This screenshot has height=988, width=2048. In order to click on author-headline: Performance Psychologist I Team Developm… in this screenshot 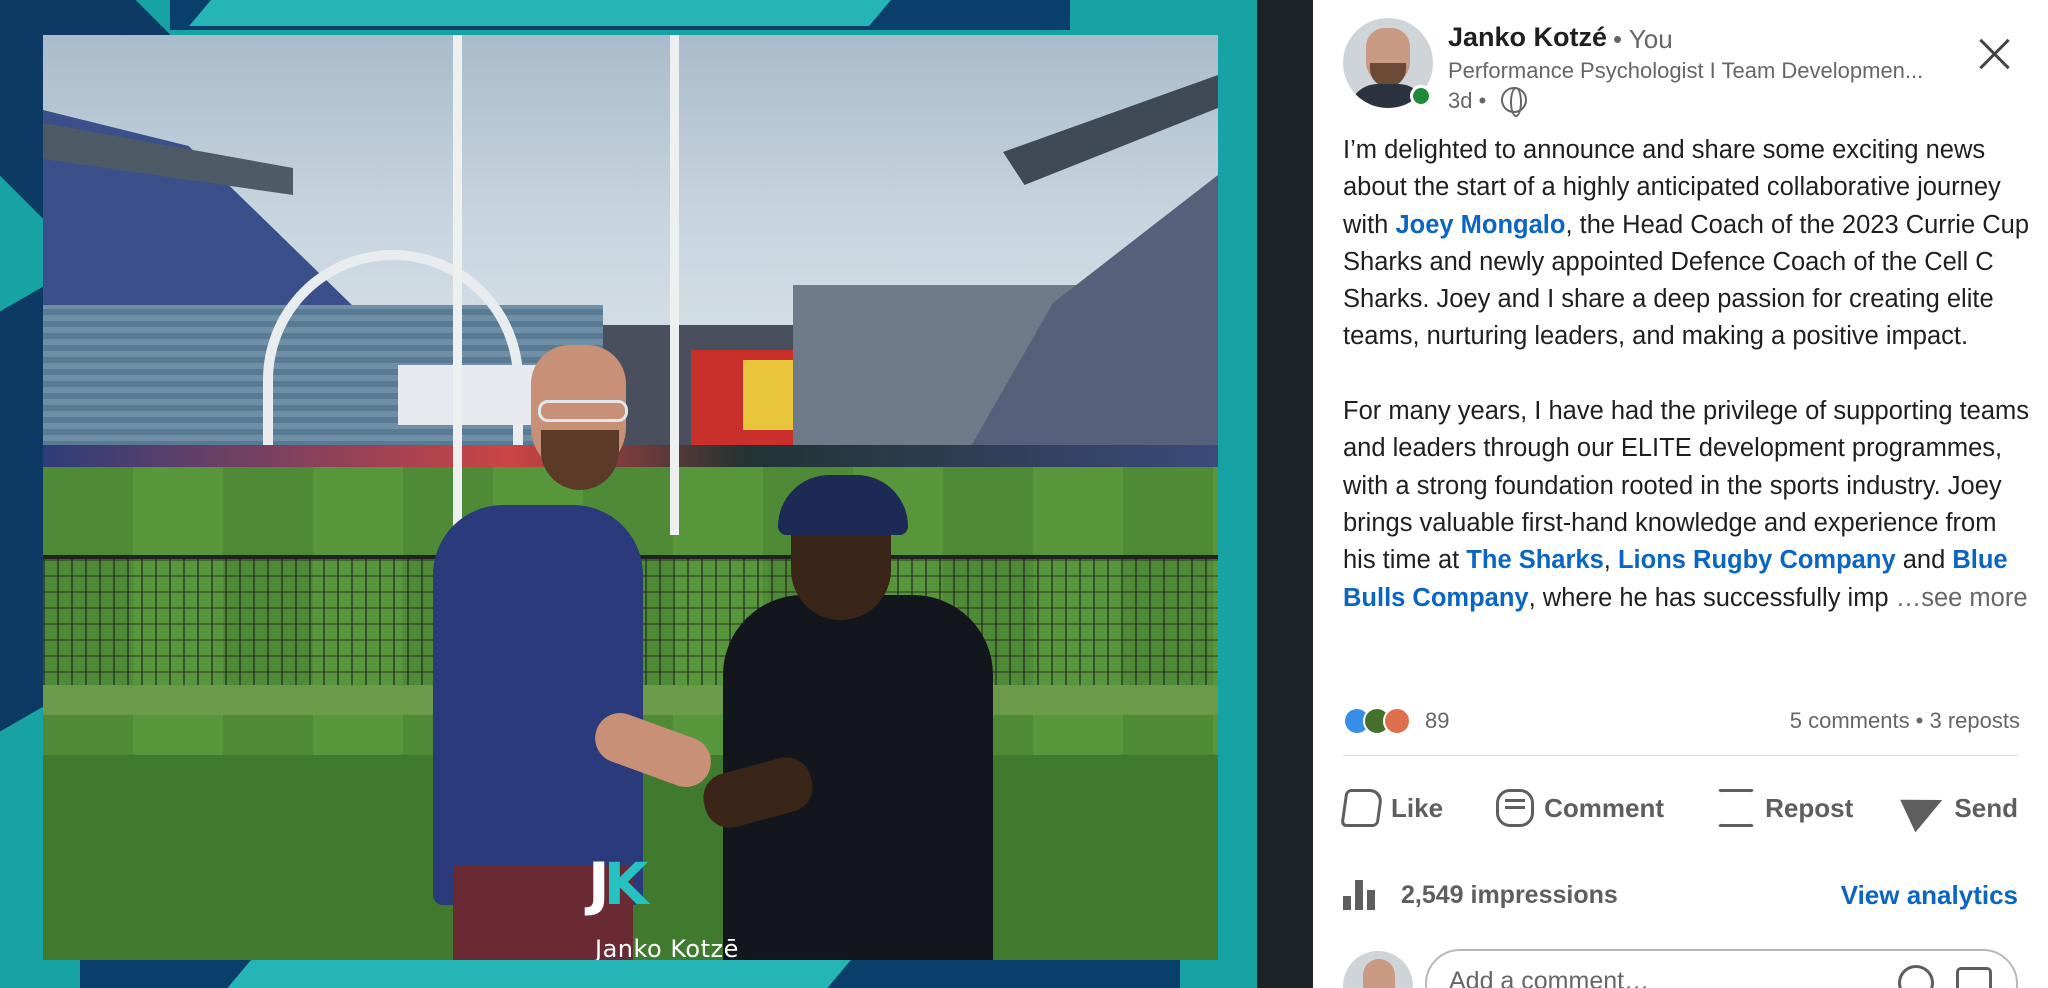, I will do `click(1686, 70)`.